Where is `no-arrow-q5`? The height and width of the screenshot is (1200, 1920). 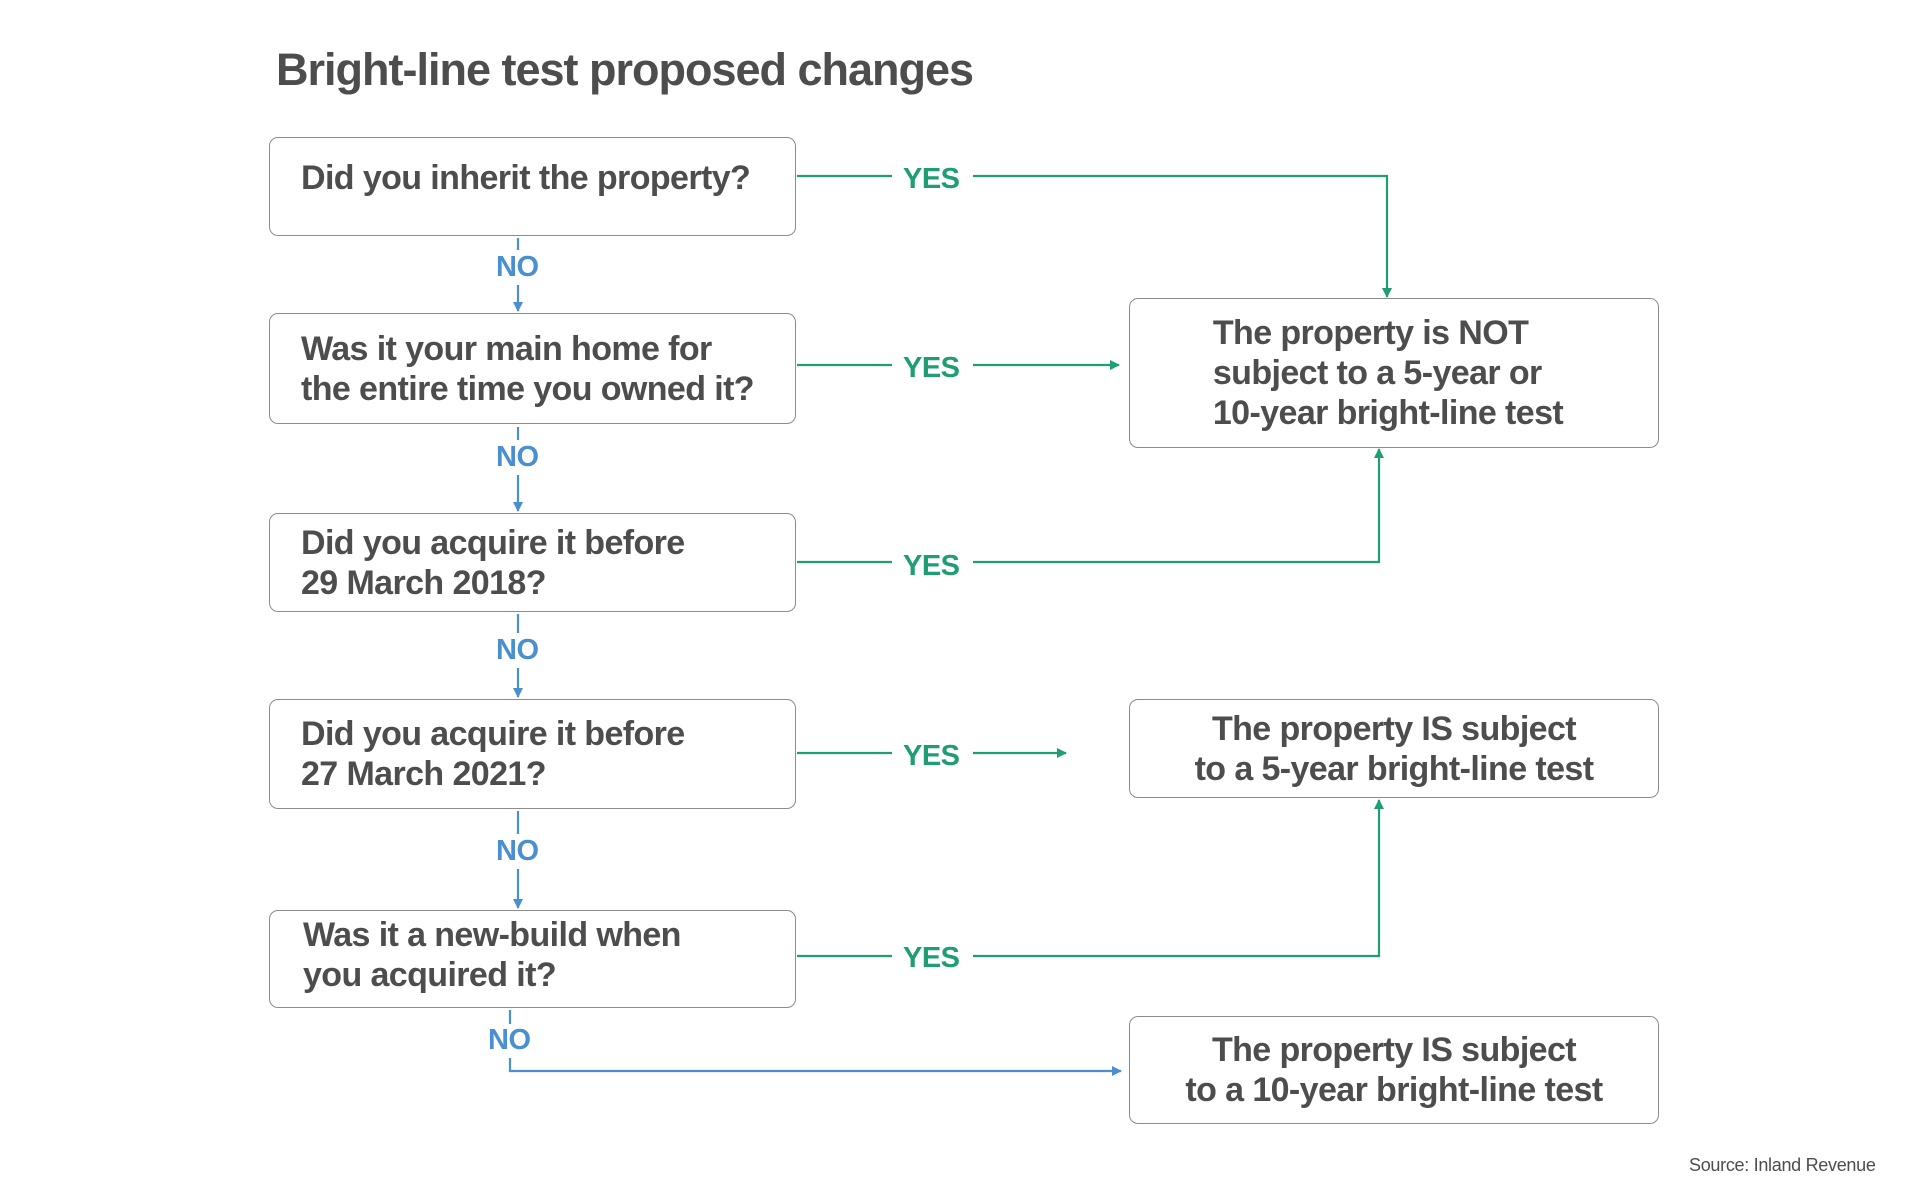 no-arrow-q5 is located at coordinates (815, 1067).